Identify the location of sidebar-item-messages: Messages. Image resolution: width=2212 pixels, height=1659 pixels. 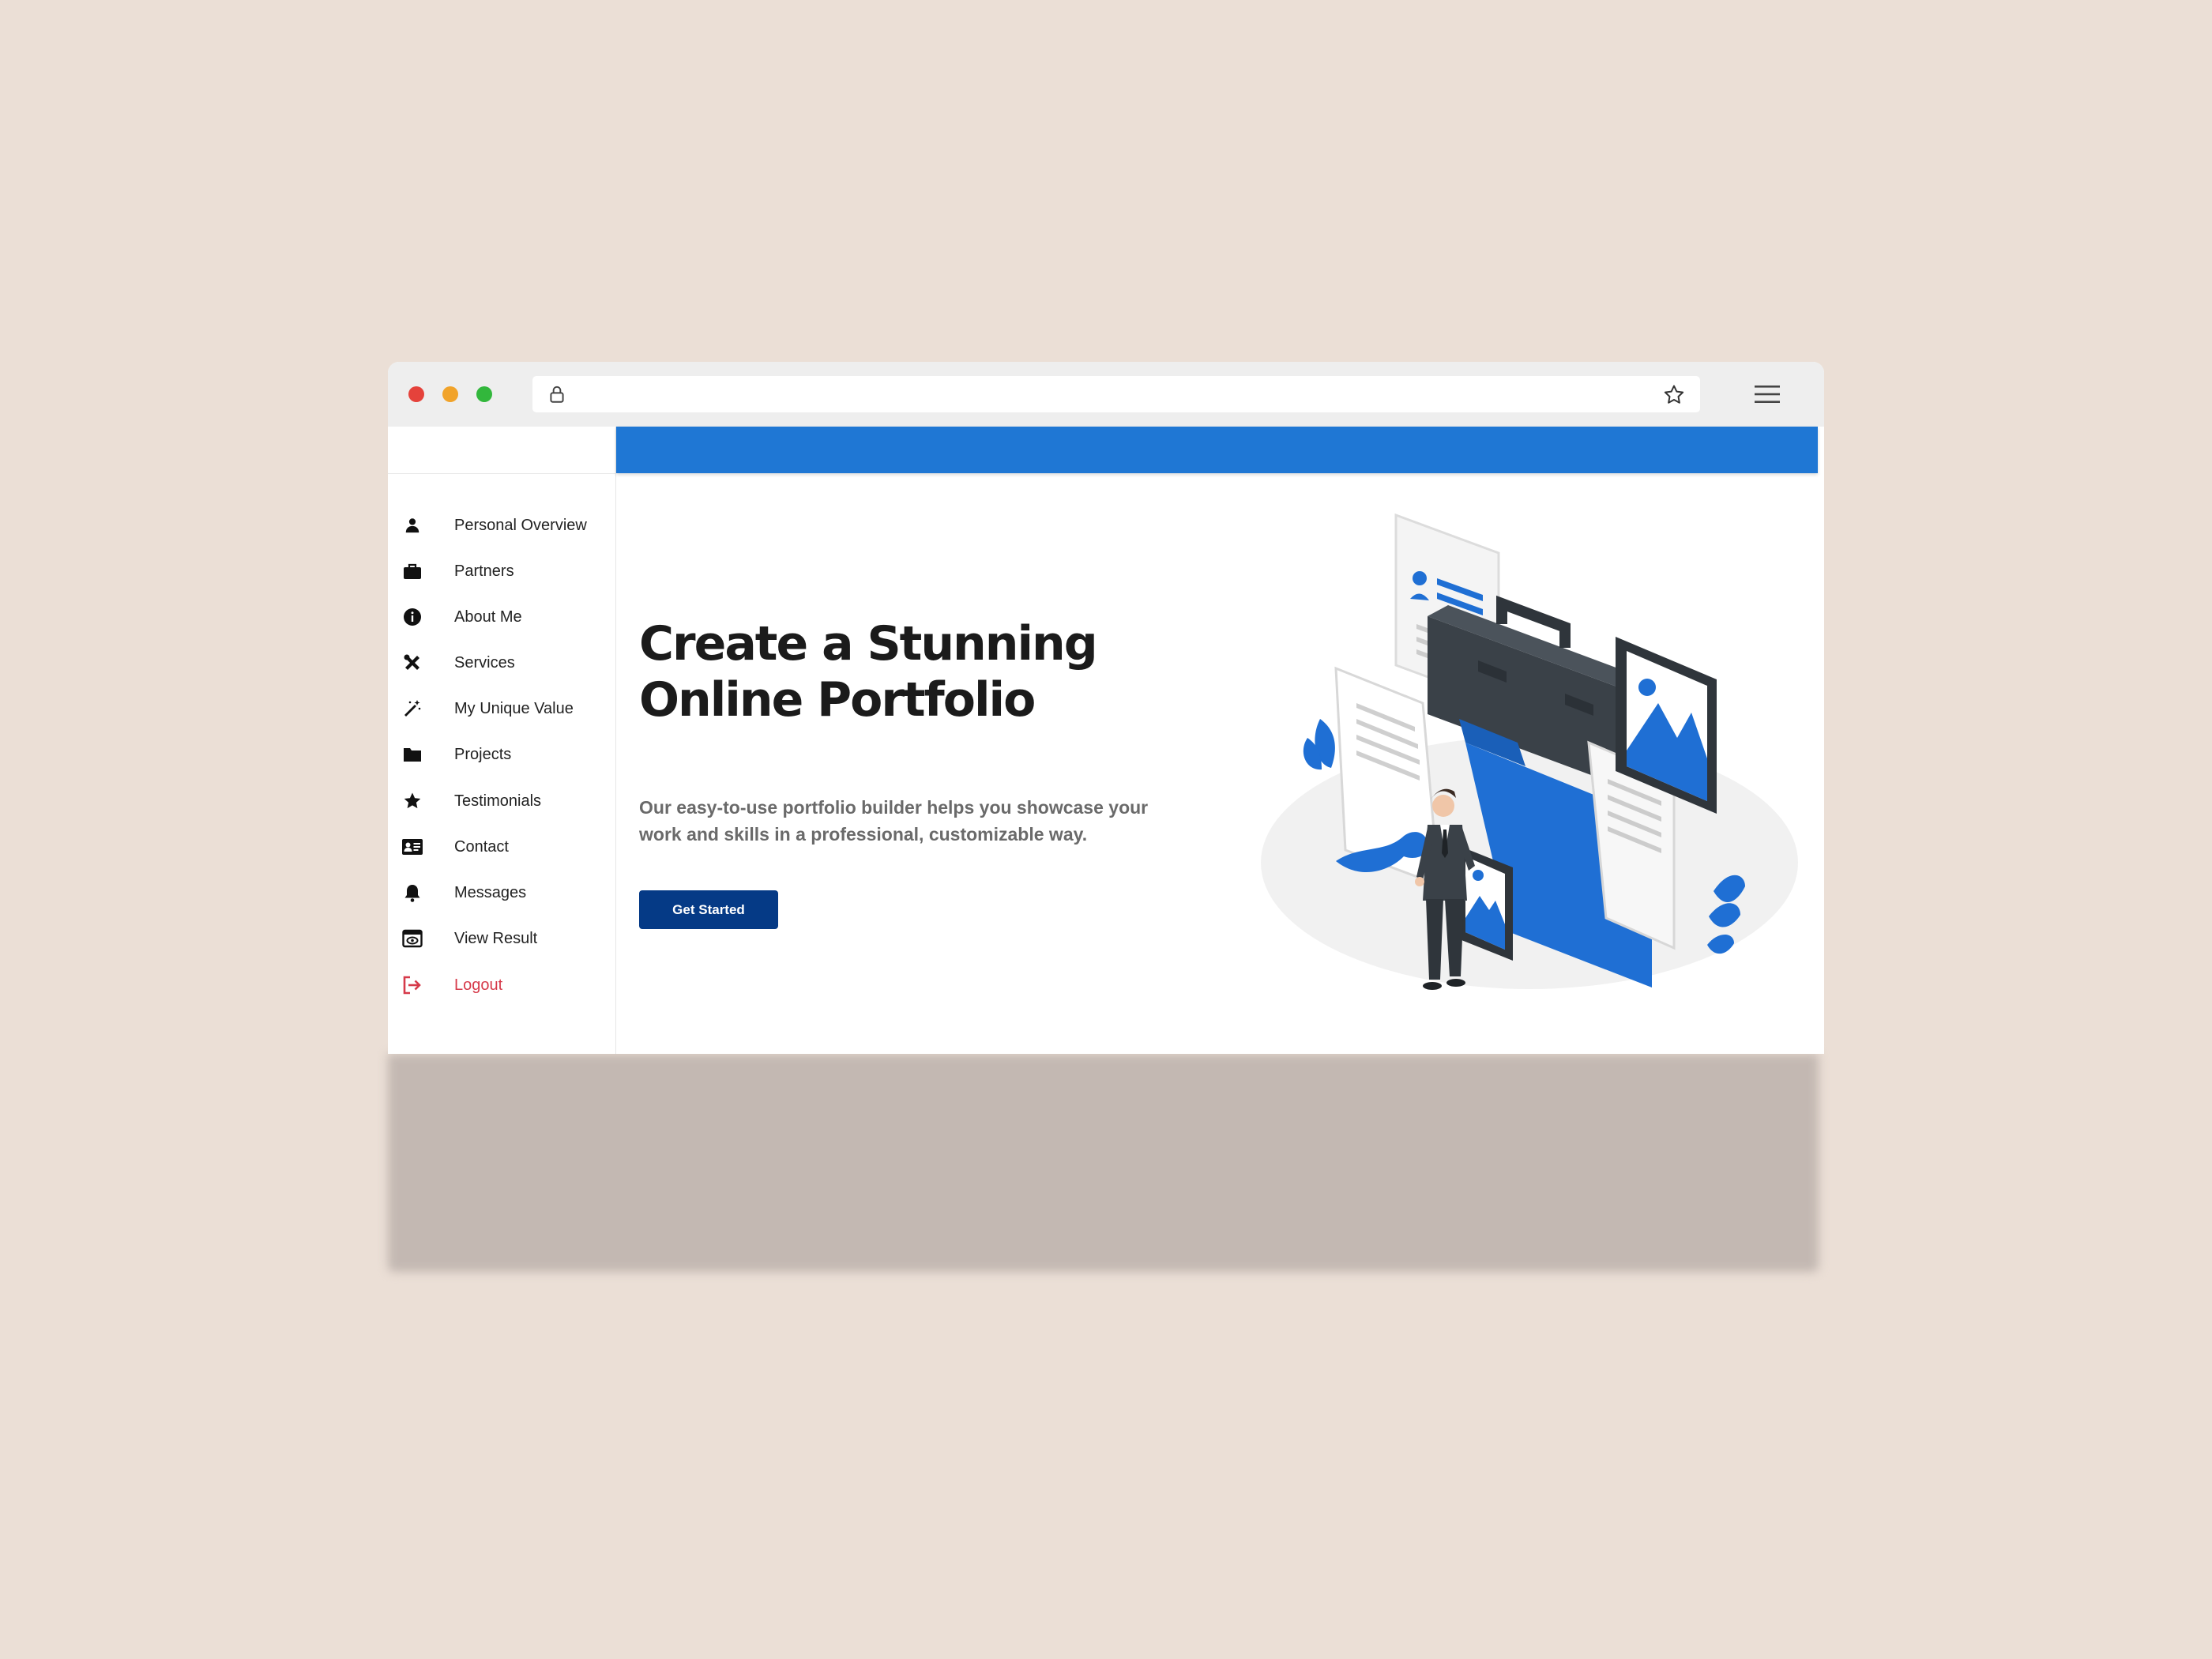
(501, 892).